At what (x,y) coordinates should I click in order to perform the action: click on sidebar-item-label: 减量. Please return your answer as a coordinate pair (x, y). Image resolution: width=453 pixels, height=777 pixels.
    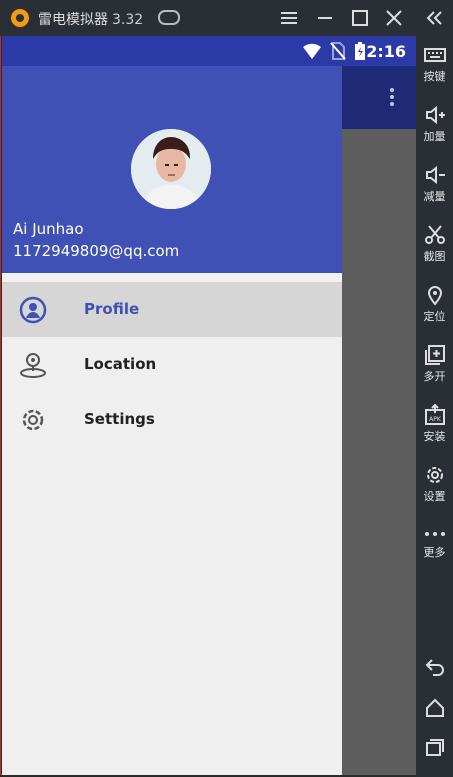
    Looking at the image, I should click on (434, 196).